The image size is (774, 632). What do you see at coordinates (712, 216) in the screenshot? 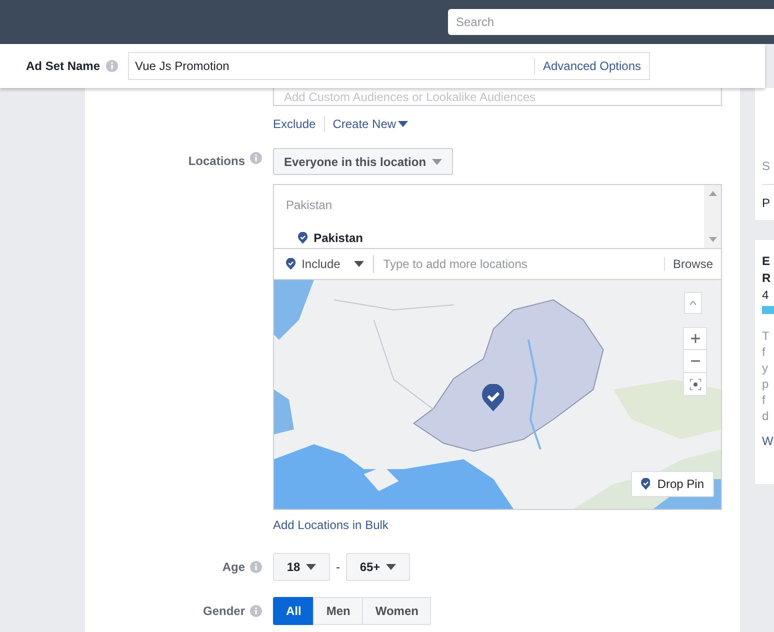
I see `scrollbar` at bounding box center [712, 216].